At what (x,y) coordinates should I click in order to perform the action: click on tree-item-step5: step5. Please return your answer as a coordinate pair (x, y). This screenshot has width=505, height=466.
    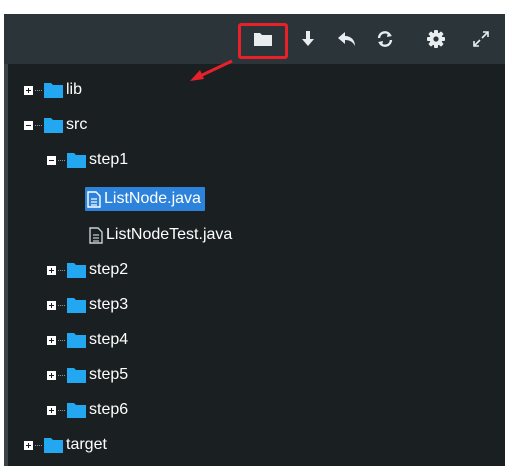
    Looking at the image, I should click on (87, 375).